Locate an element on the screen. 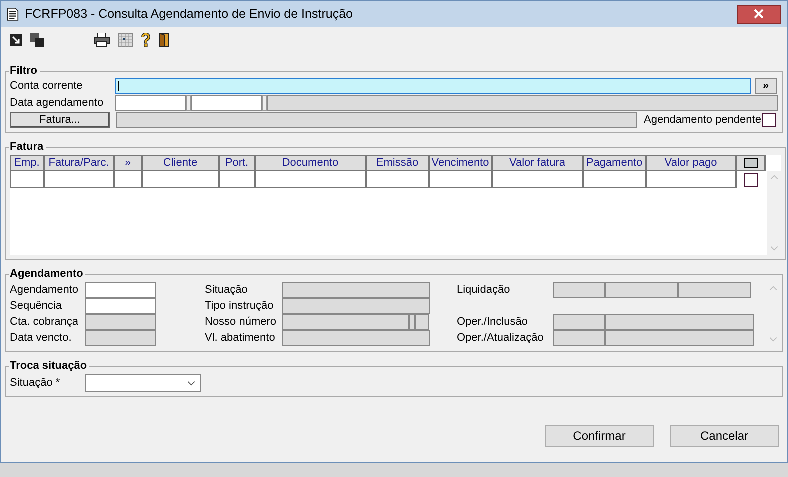  section-title: Filtro is located at coordinates (23, 71).